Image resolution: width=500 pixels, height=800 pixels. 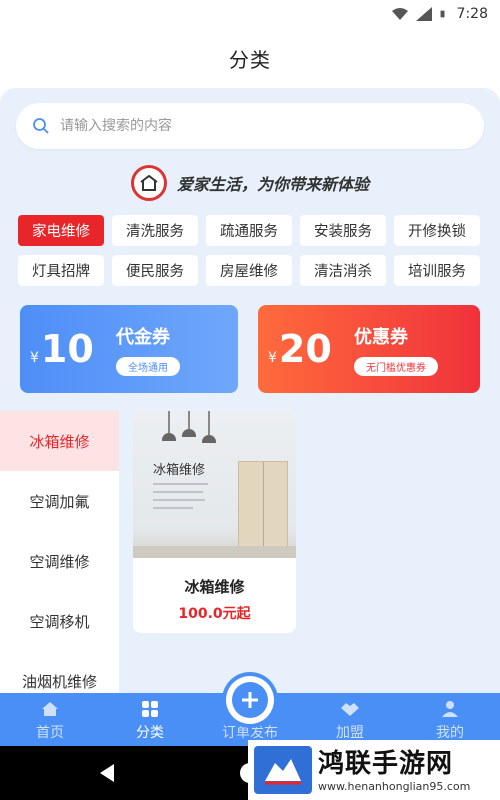 I want to click on product-name: 冰箱维修, so click(x=214, y=587).